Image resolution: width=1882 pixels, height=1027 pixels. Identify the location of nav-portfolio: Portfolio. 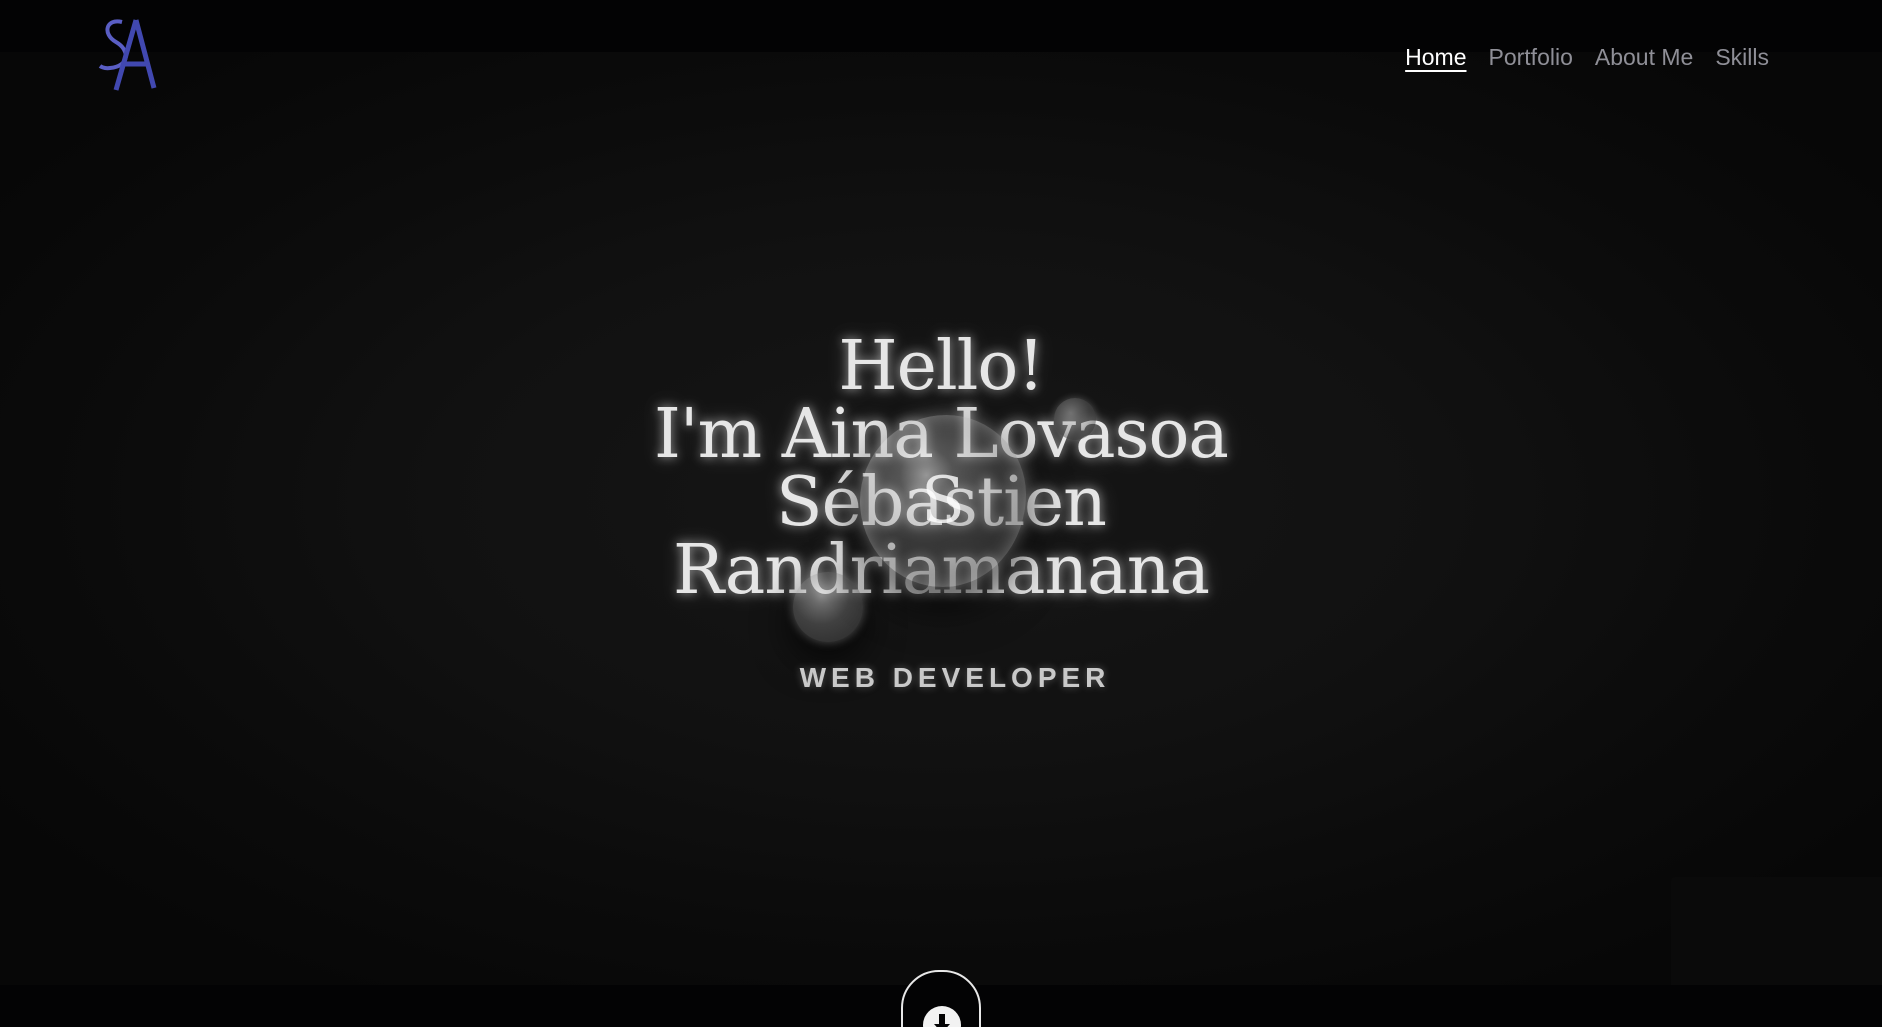
(1531, 57).